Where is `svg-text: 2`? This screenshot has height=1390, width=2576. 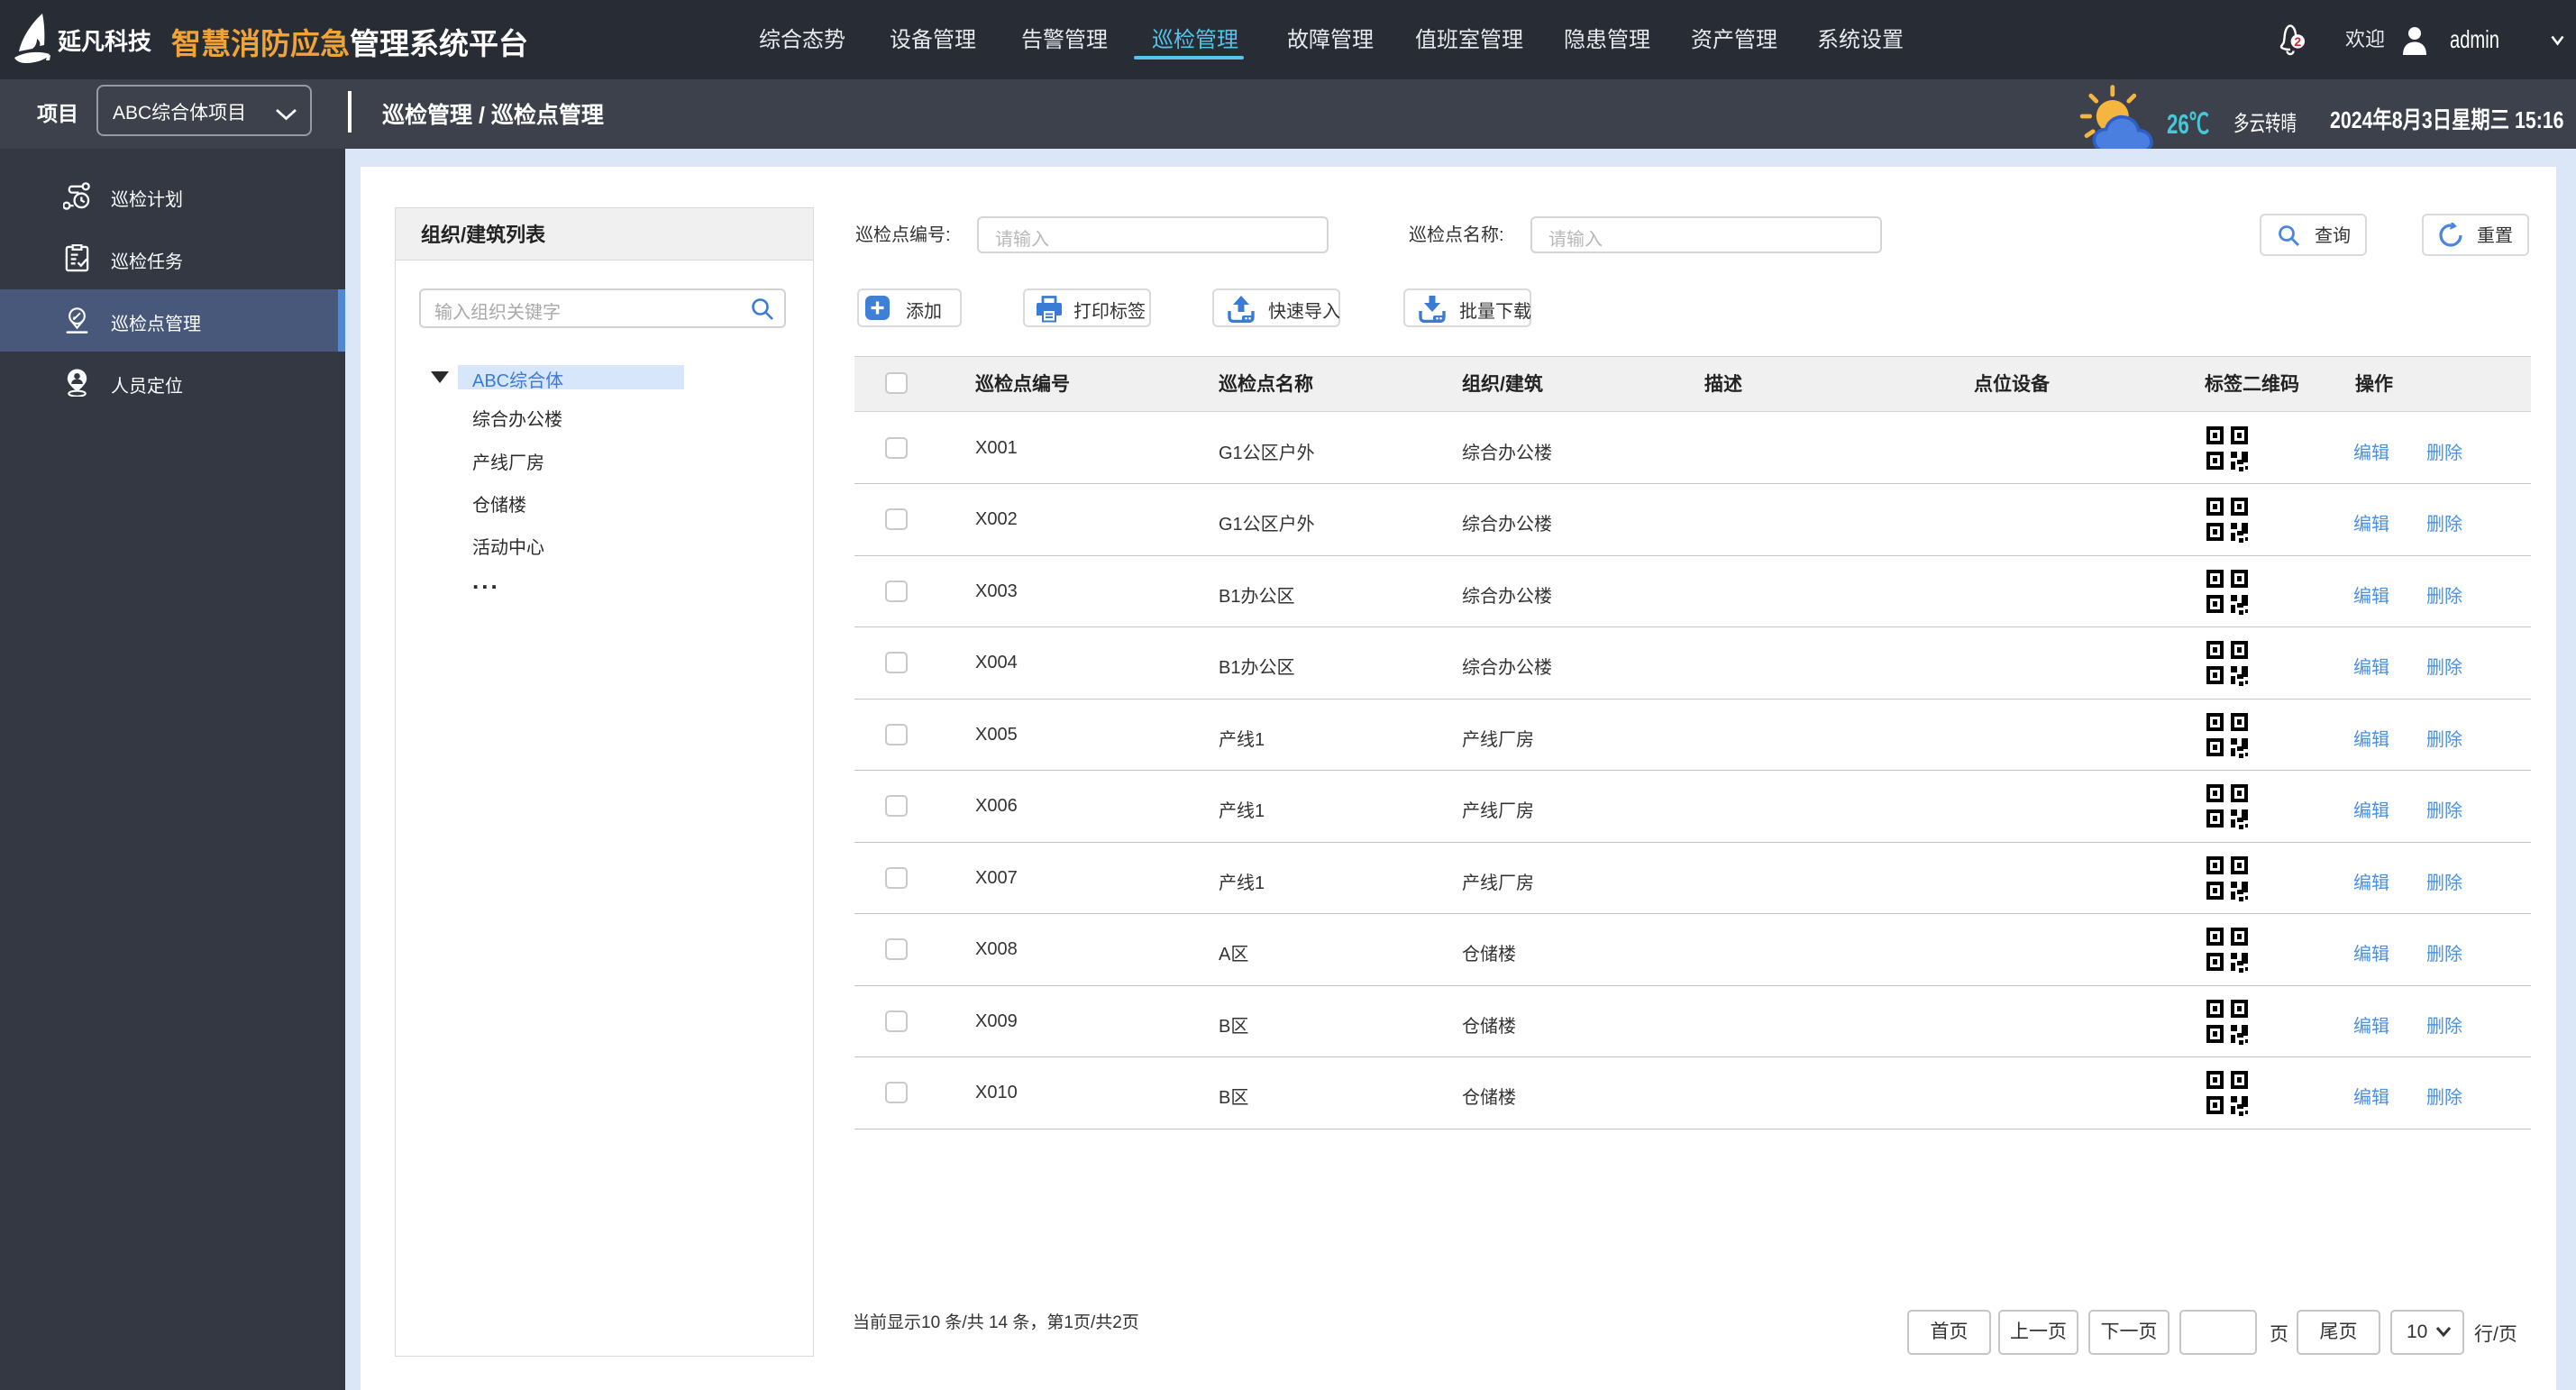 svg-text: 2 is located at coordinates (2297, 41).